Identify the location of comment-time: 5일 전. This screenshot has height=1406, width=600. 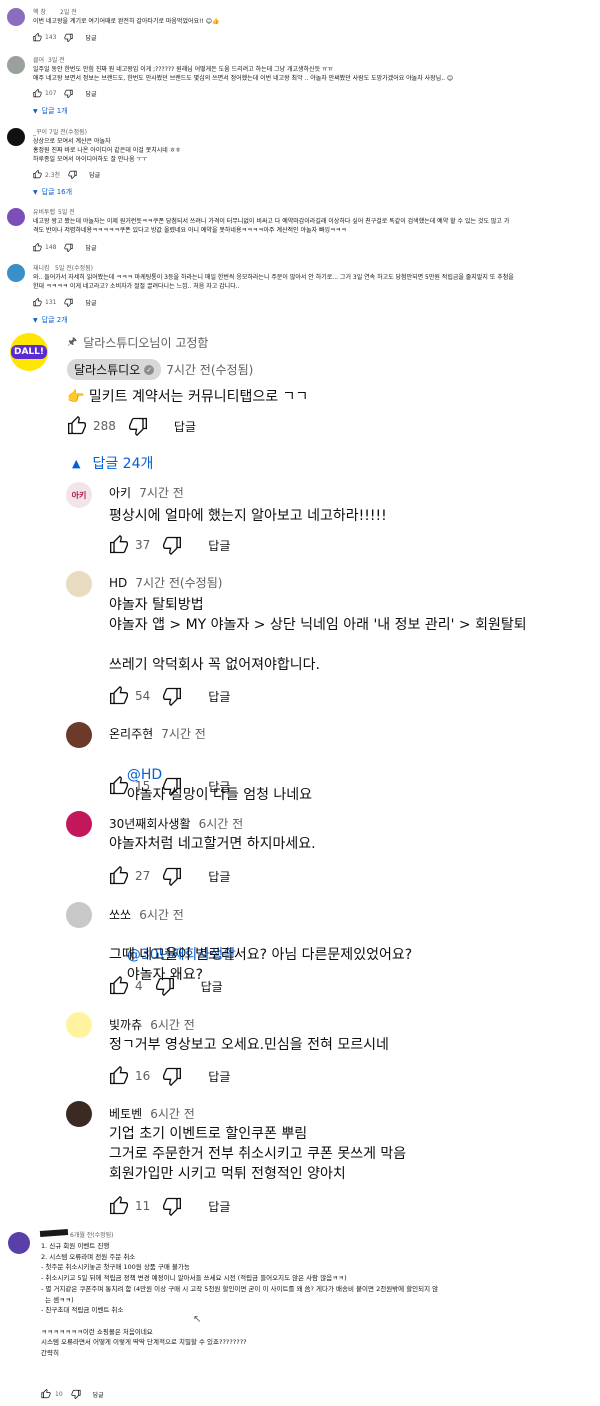
(66, 211).